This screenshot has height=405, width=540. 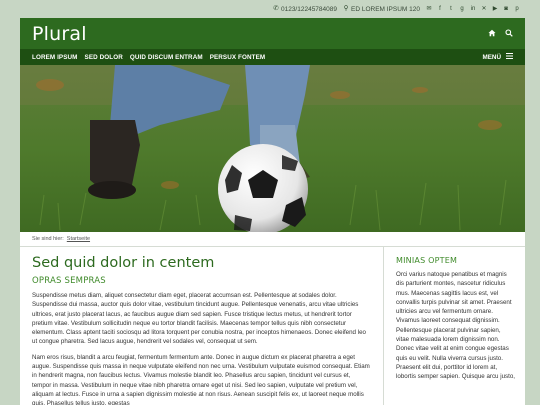 I want to click on facebook-icon: f, so click(x=440, y=9).